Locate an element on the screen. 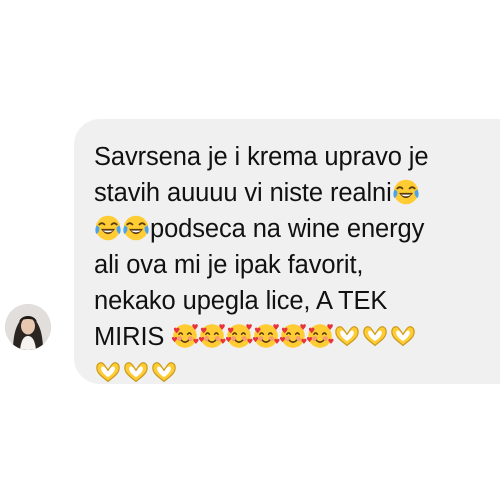 This screenshot has height=500, width=500. message-line-4: ali ova mi je ipak favorit, is located at coordinates (229, 265).